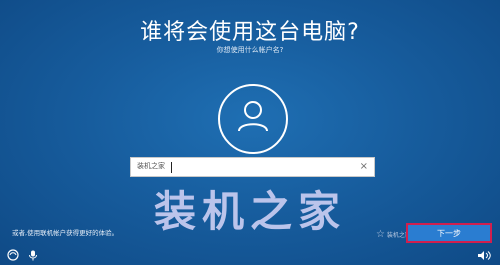 The image size is (500, 265). I want to click on online-account-link: 或者,使用联机帐户获得更好的体验。, so click(65, 232).